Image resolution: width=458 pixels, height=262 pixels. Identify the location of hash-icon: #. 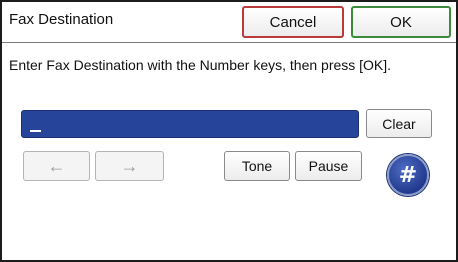
(408, 175).